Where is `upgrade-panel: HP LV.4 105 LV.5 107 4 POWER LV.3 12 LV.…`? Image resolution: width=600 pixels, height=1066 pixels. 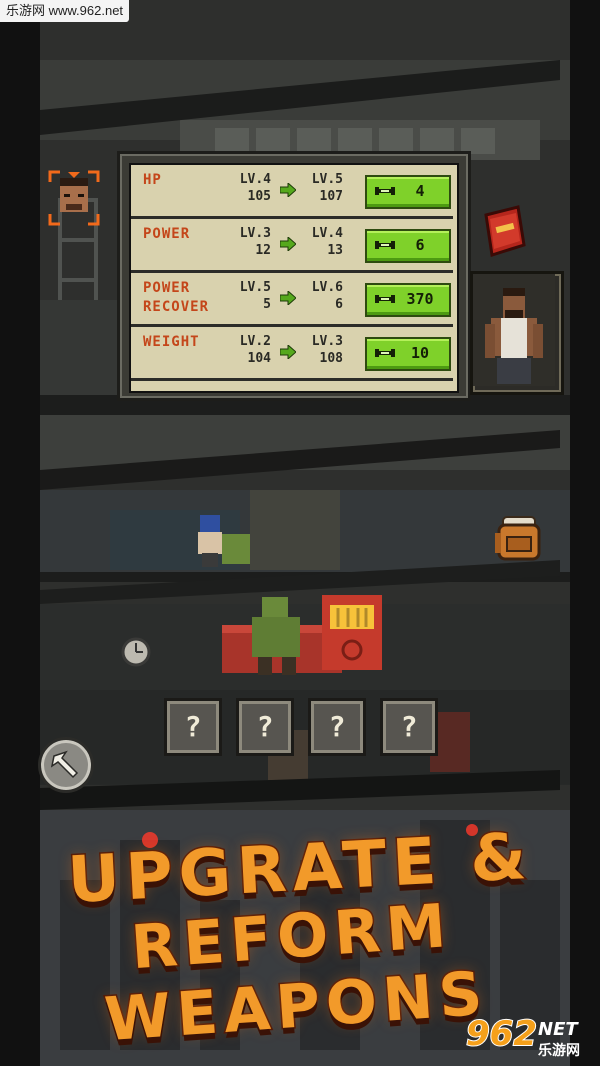
upgrade-panel: HP LV.4 105 LV.5 107 4 POWER LV.3 12 LV.… is located at coordinates (294, 276).